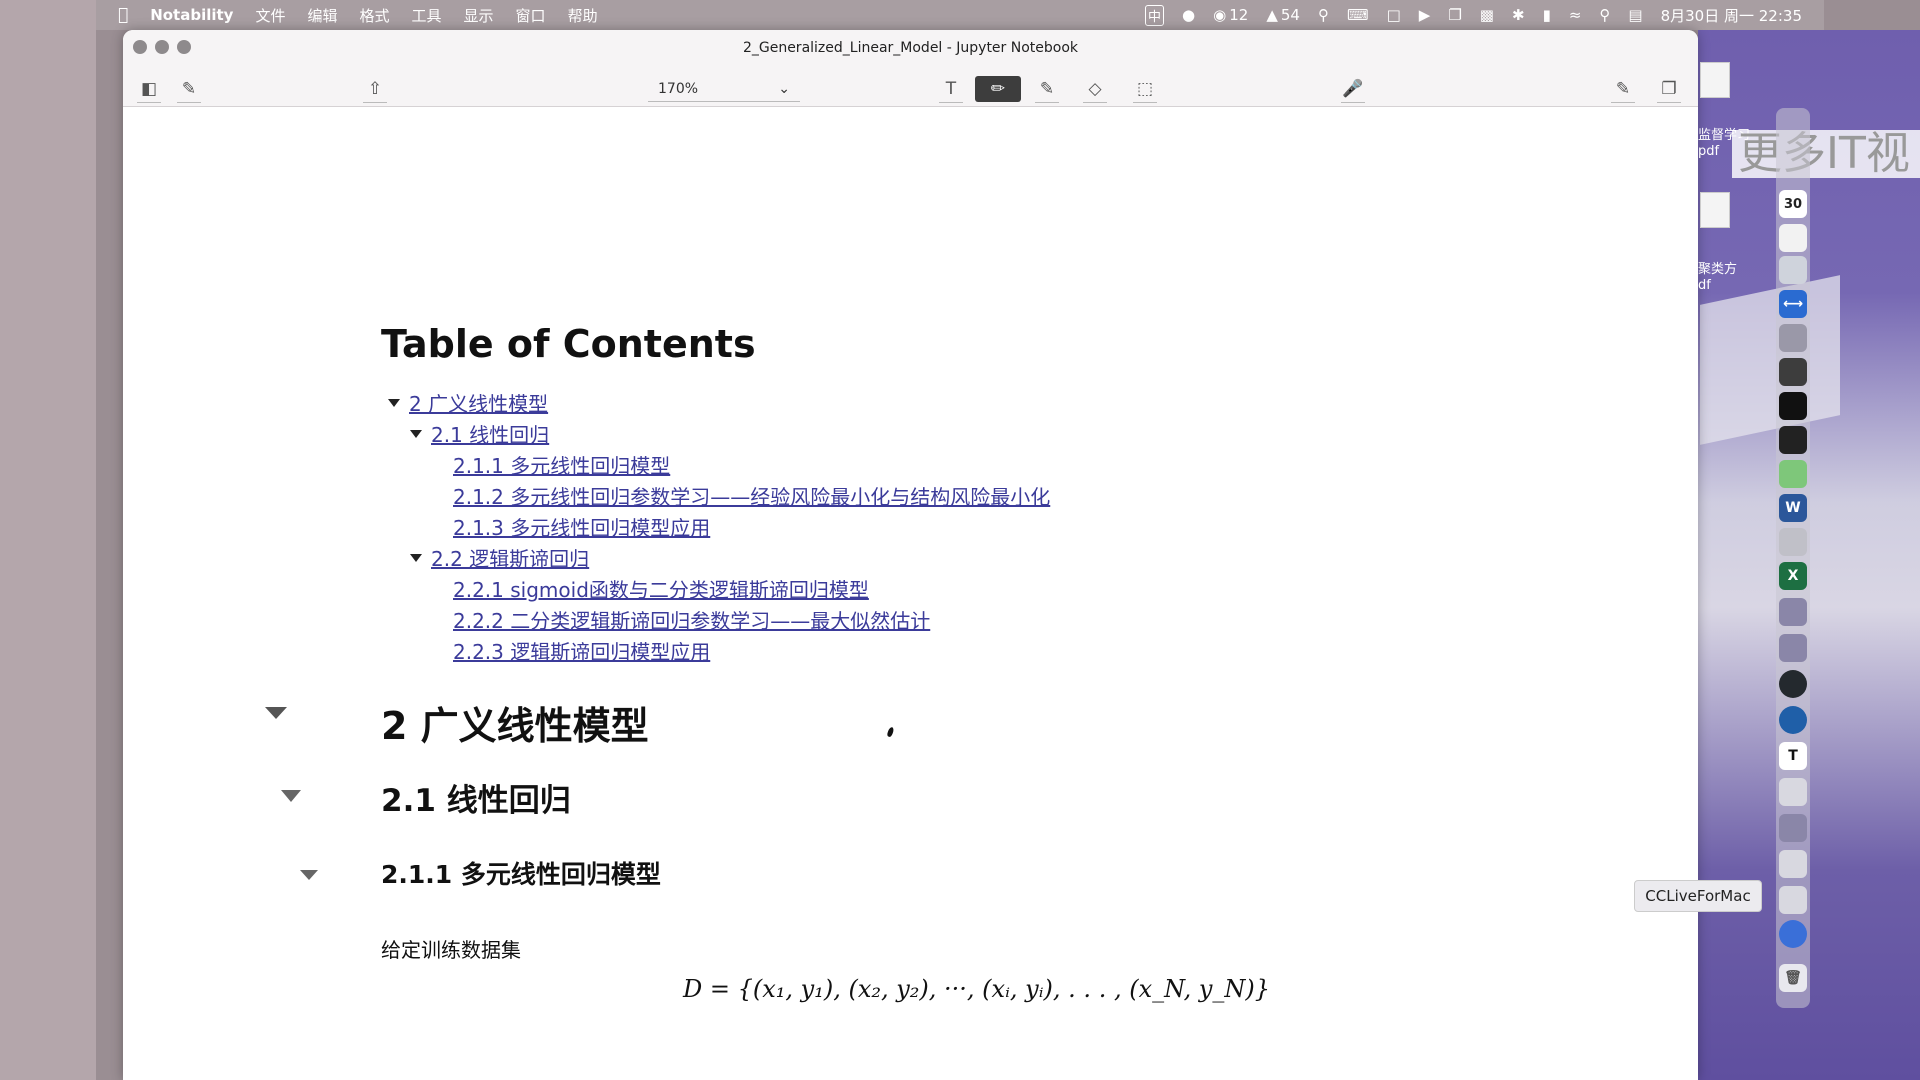 This screenshot has width=1920, height=1080. What do you see at coordinates (691, 619) in the screenshot?
I see `toc-link: 2.2.2 二分类逻辑斯谛回归参数学习——最大似然估计` at bounding box center [691, 619].